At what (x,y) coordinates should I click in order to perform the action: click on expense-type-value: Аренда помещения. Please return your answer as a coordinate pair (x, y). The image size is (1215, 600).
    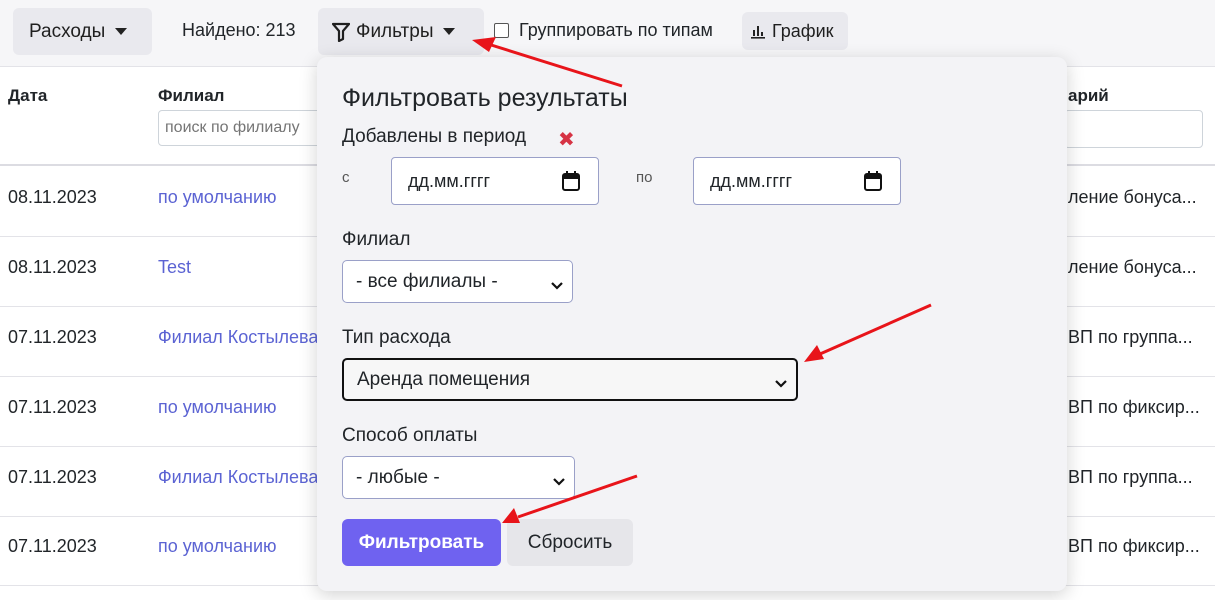
    Looking at the image, I should click on (444, 379).